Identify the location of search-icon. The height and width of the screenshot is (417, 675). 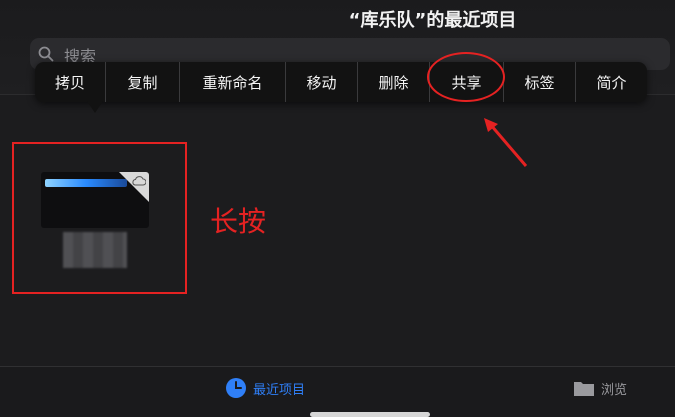
(46, 54).